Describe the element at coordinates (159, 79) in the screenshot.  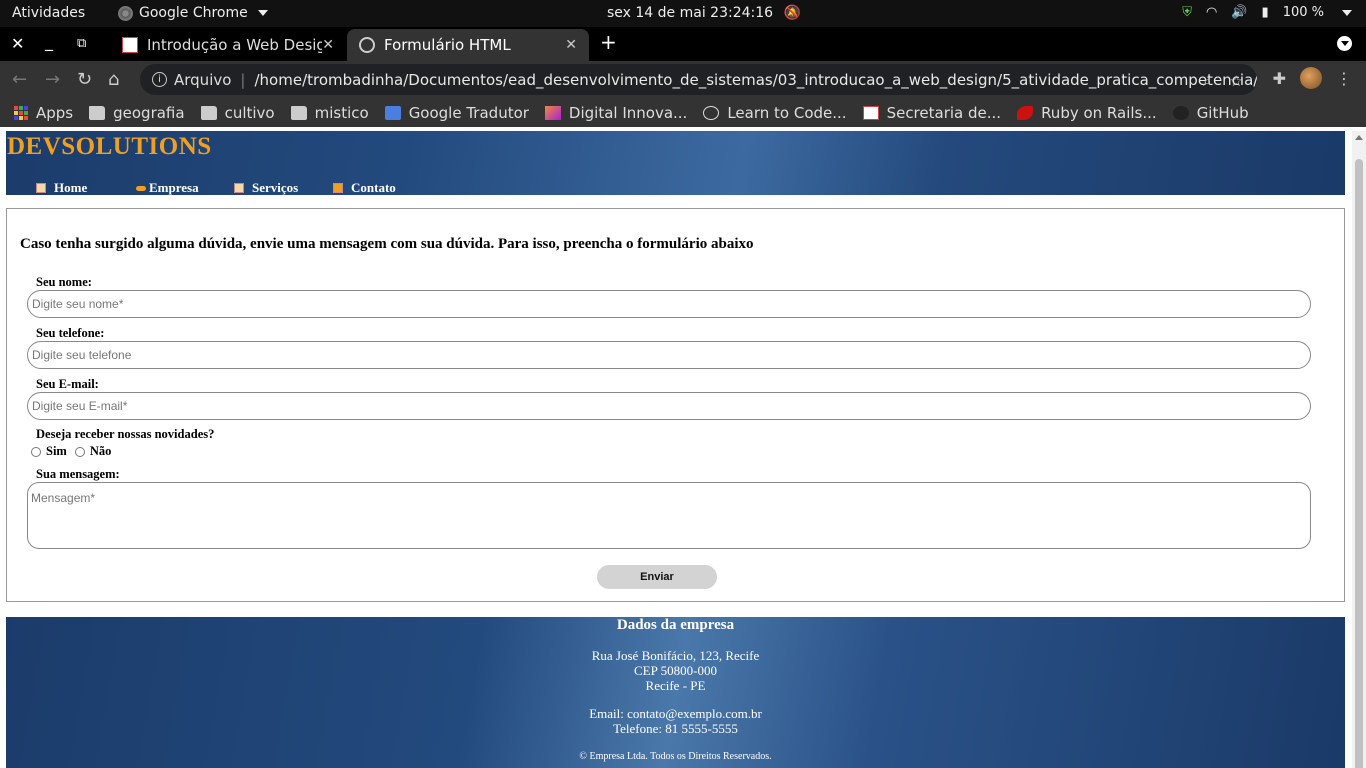
I see `info-icon: i` at that location.